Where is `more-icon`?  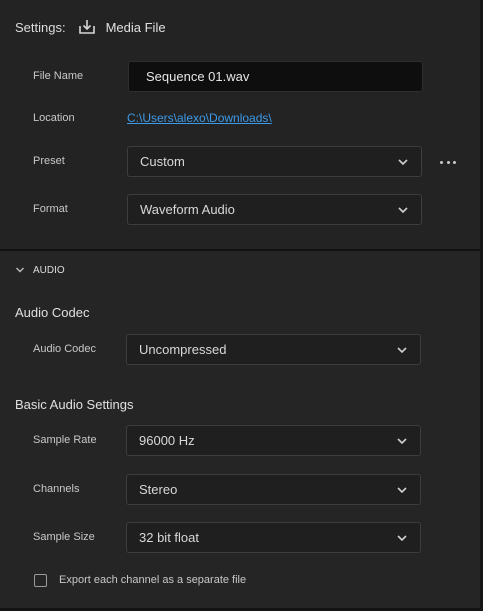 more-icon is located at coordinates (448, 162).